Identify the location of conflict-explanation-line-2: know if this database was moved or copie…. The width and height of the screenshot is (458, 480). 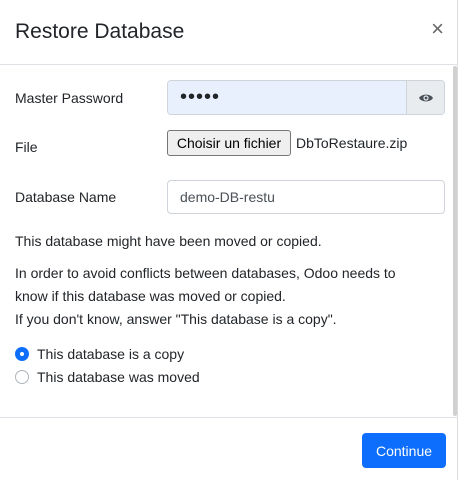
(150, 296).